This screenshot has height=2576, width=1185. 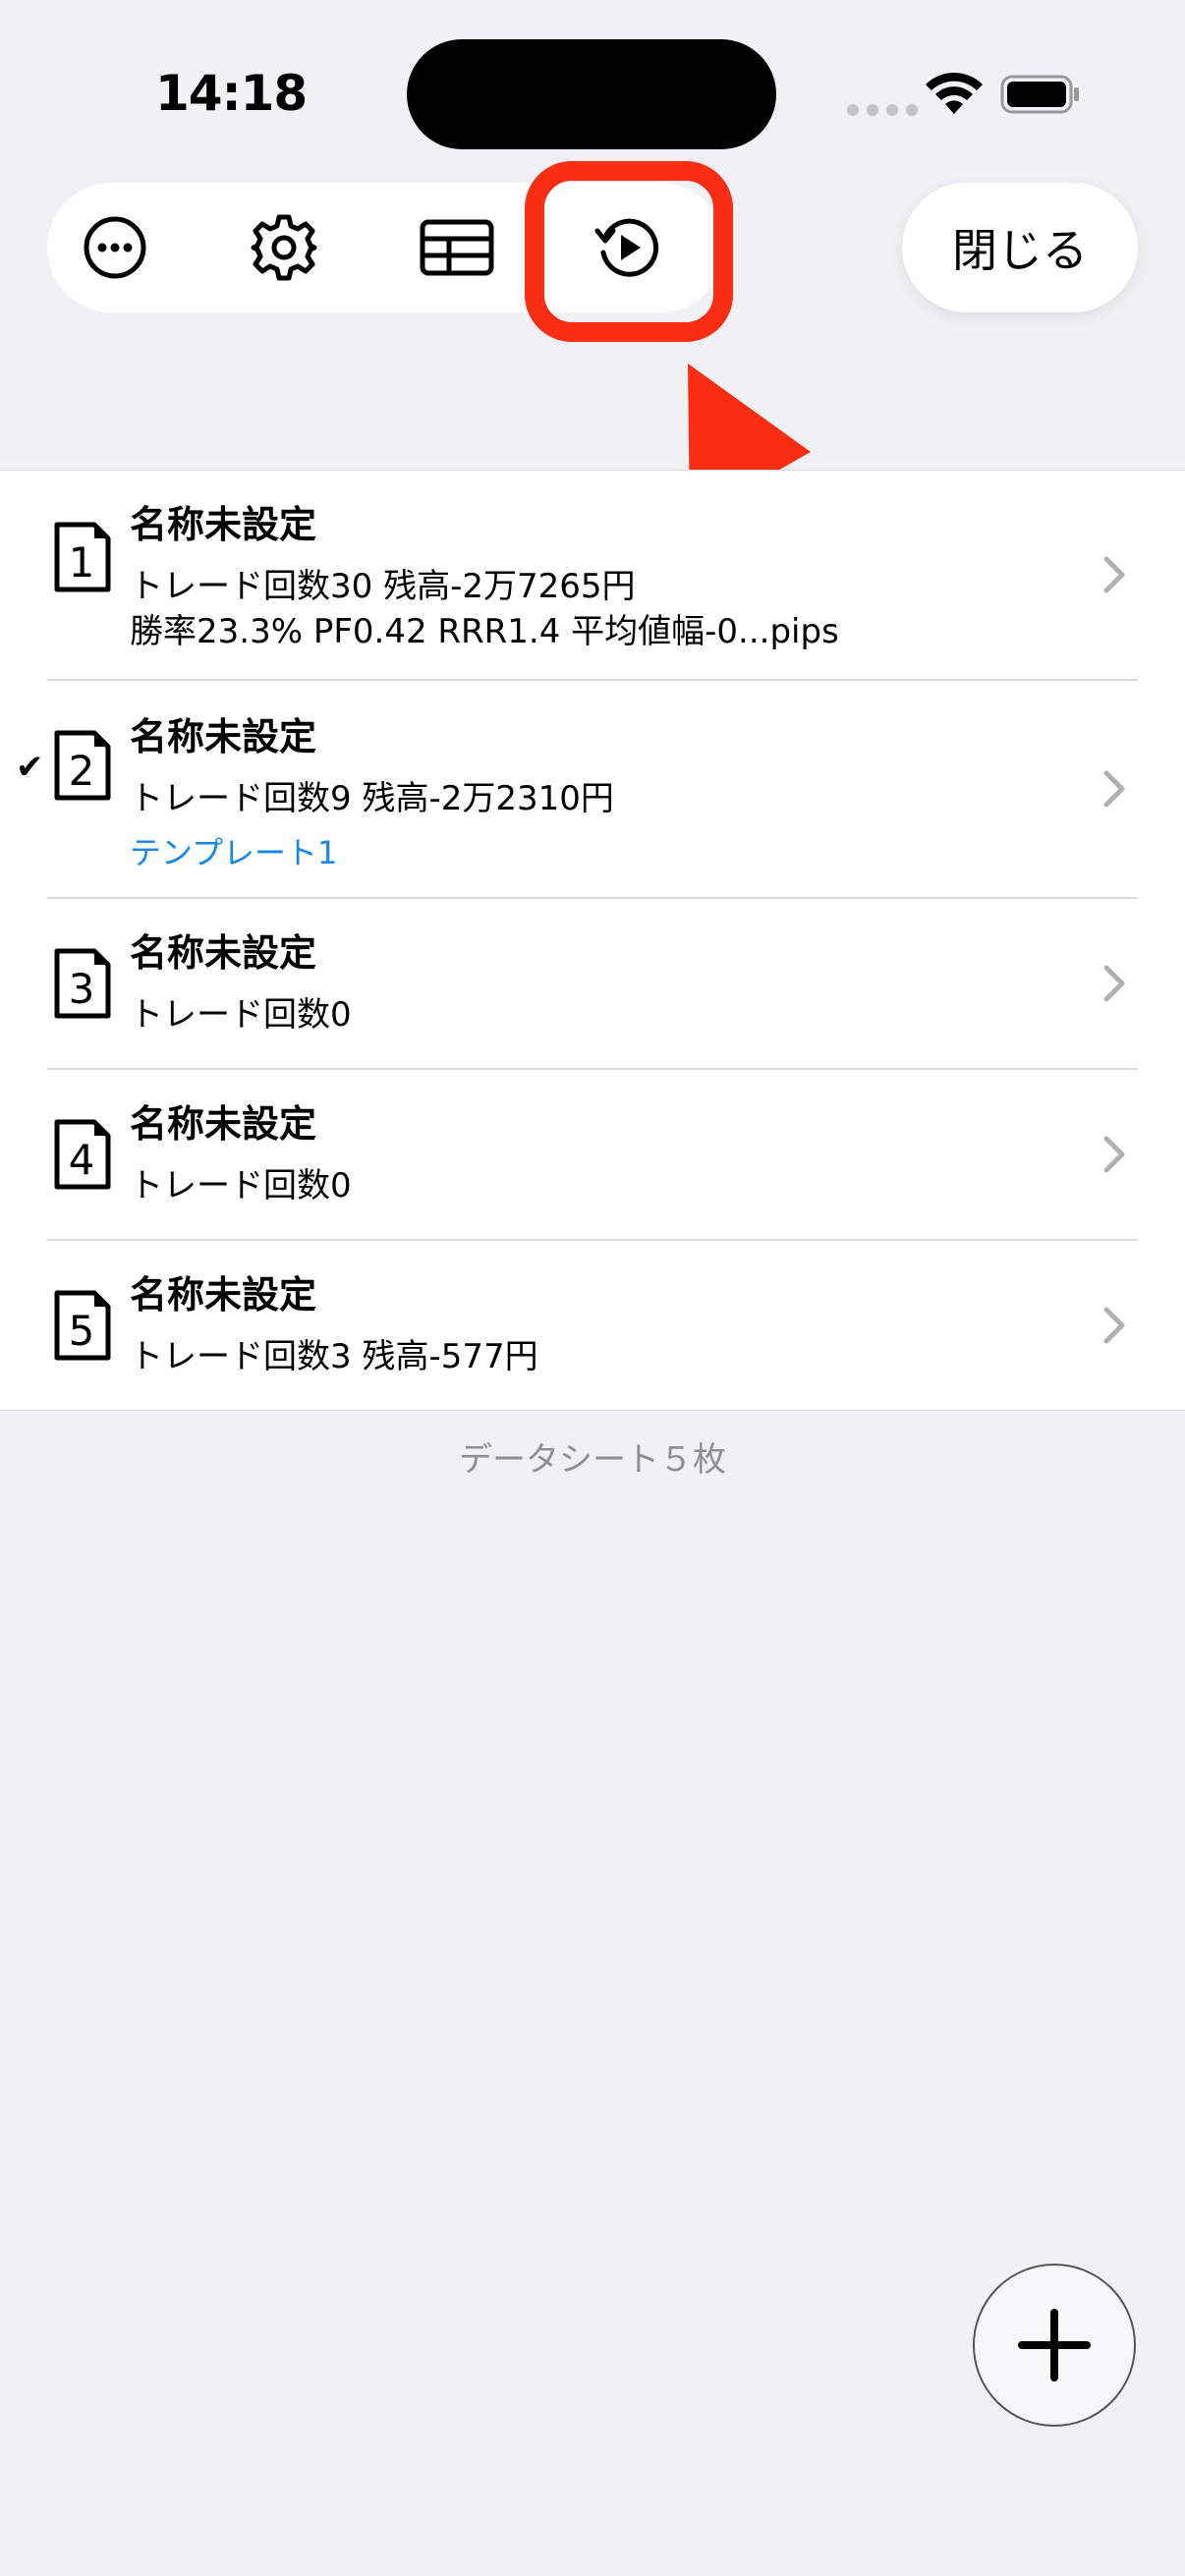 I want to click on svg-text: 3, so click(x=82, y=989).